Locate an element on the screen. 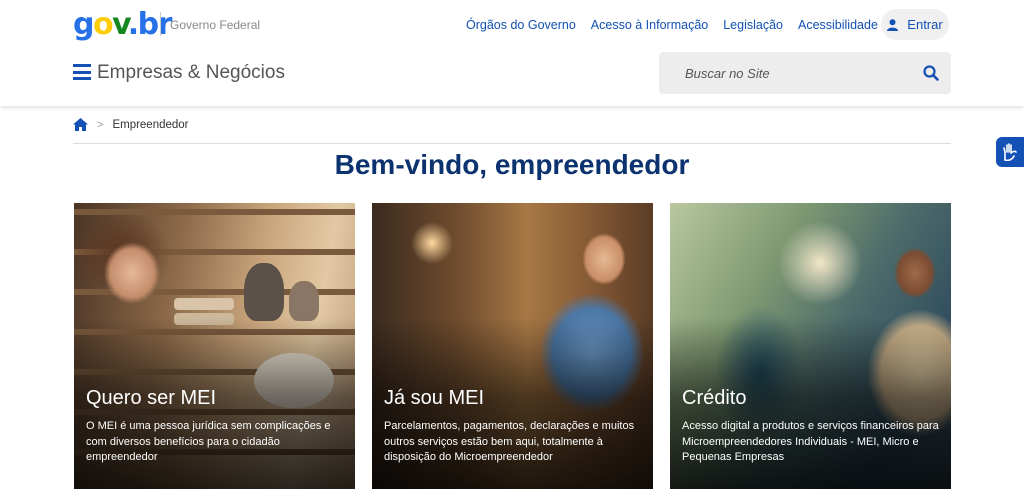  login-button: Entrar is located at coordinates (915, 24).